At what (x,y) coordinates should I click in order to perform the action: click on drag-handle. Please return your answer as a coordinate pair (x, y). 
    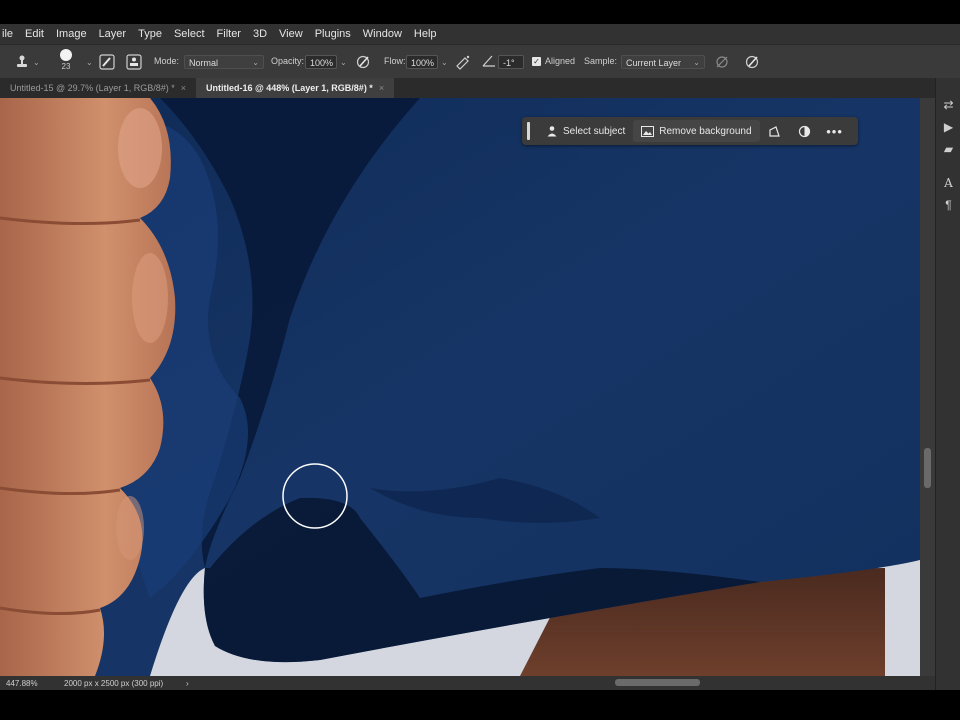
    Looking at the image, I should click on (528, 131).